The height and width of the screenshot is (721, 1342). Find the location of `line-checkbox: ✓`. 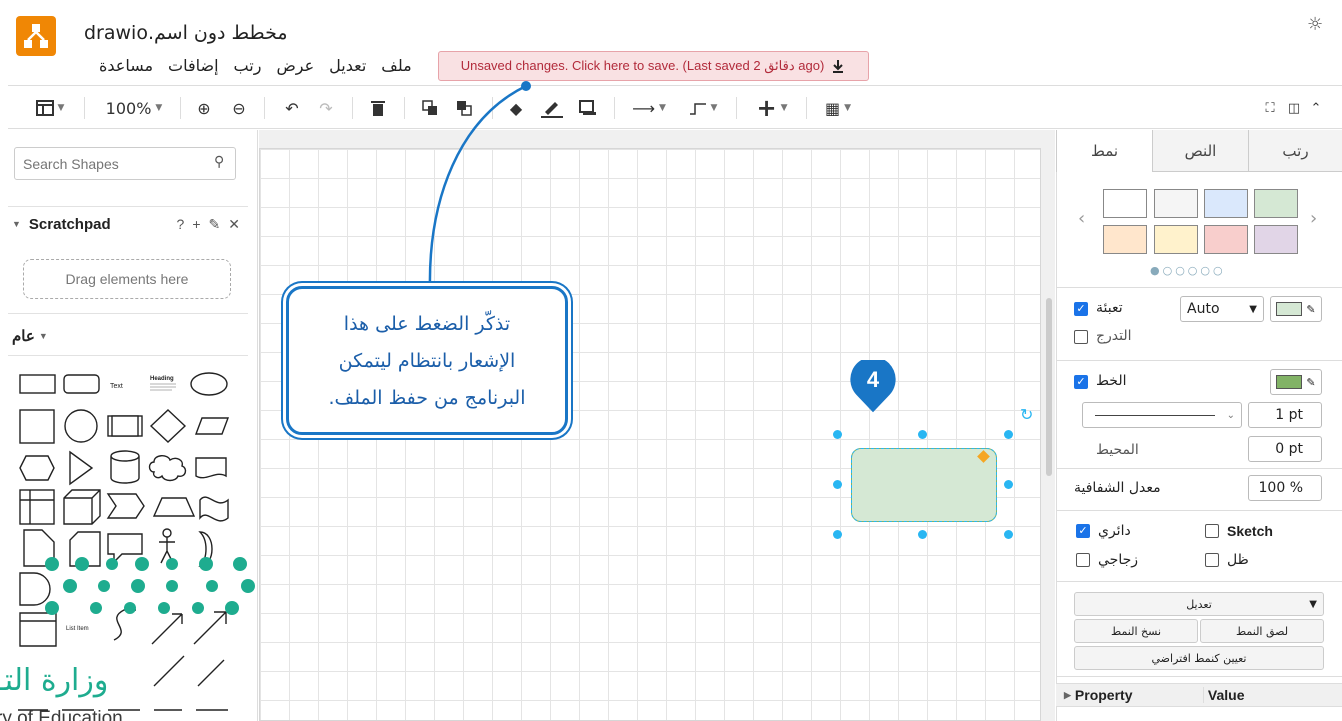

line-checkbox: ✓ is located at coordinates (1081, 382).